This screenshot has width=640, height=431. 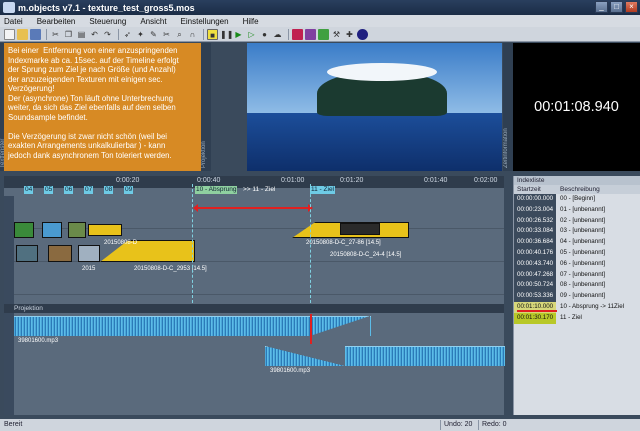 What do you see at coordinates (322, 190) in the screenshot?
I see `target-marker: 11 - Ziel` at bounding box center [322, 190].